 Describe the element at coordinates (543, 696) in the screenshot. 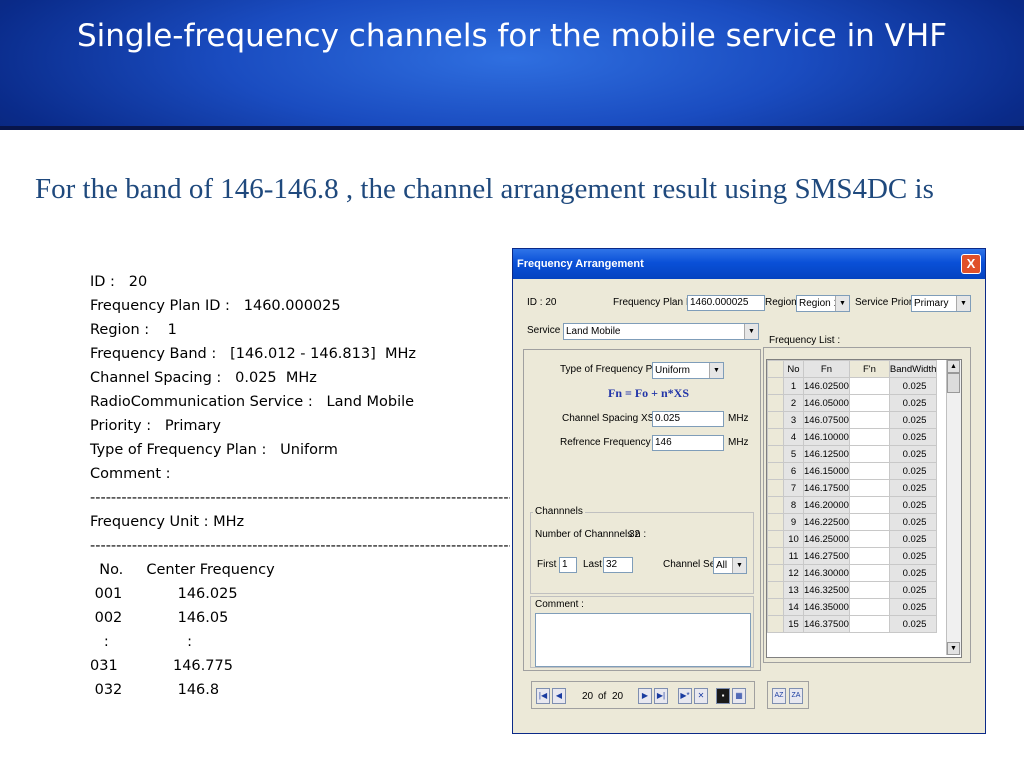

I see `first-record-icon: |◀` at that location.